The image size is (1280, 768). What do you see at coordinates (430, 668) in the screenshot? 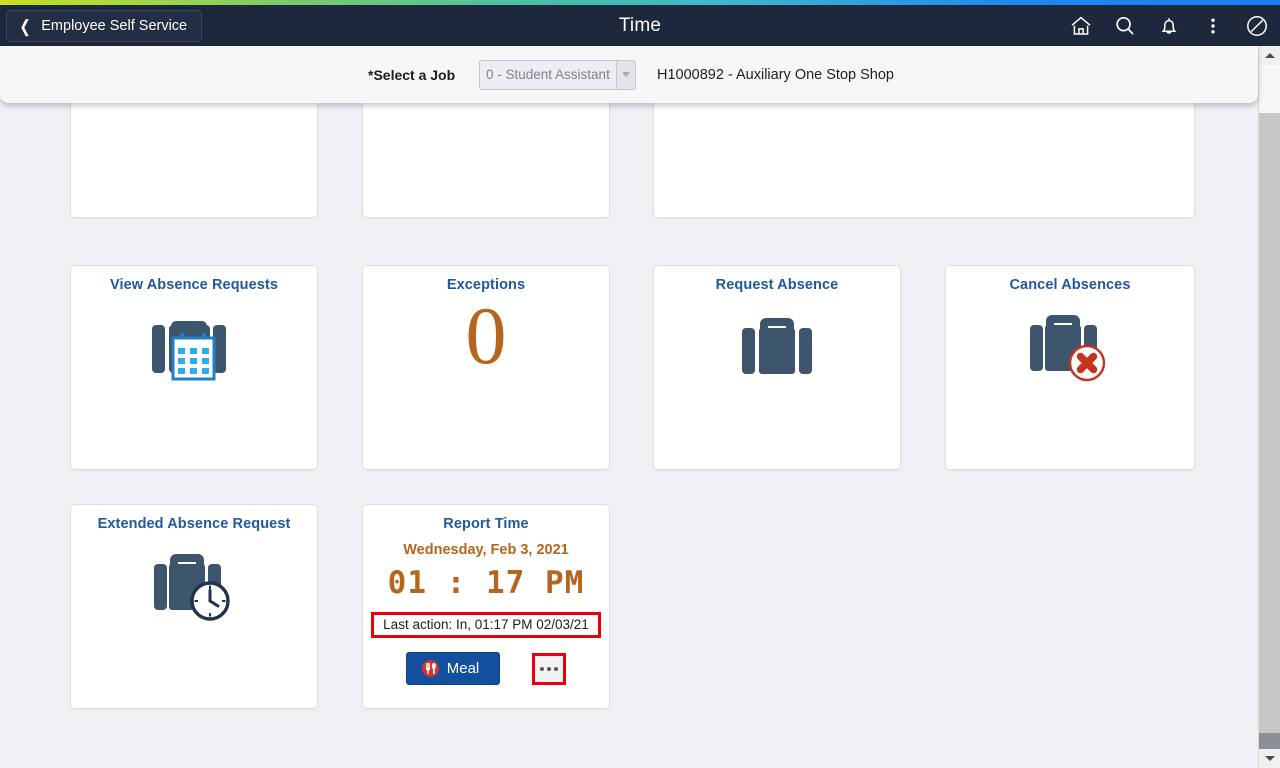
I see `meal-icon` at bounding box center [430, 668].